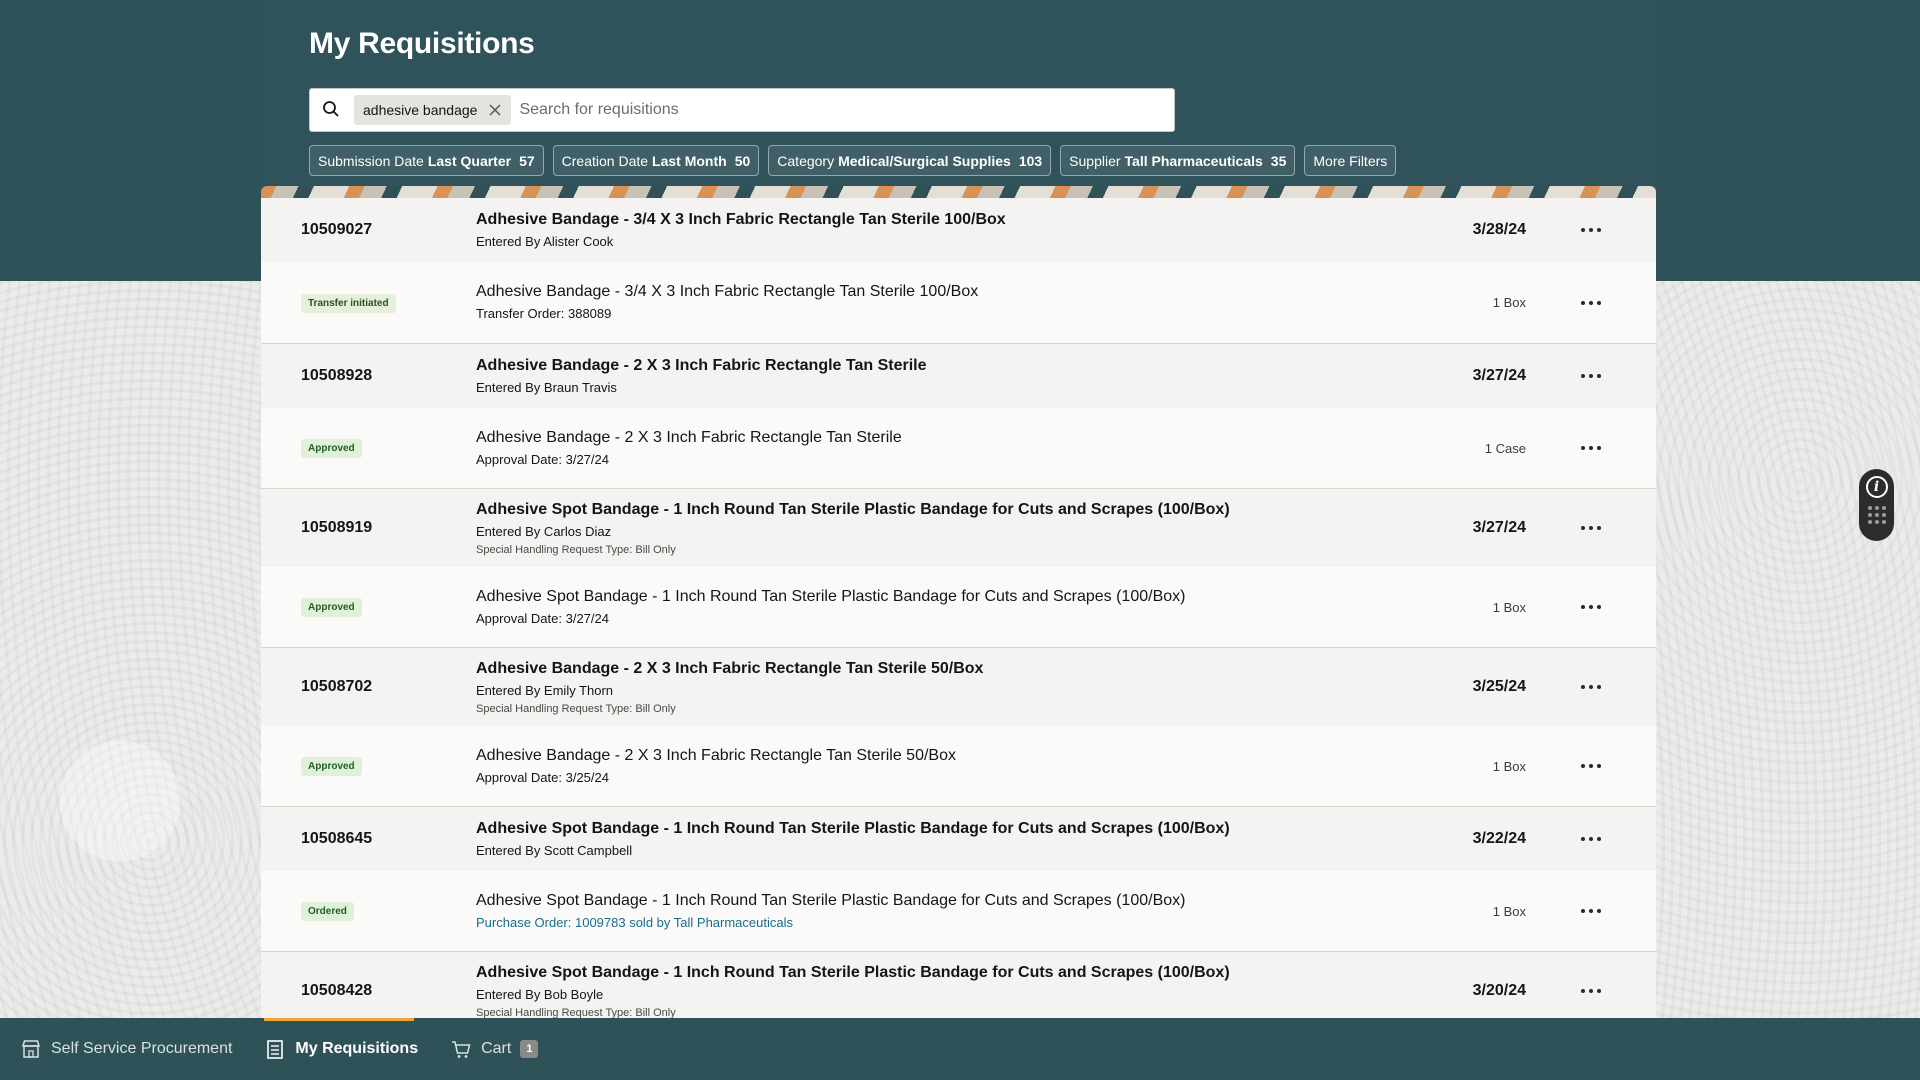 Image resolution: width=1920 pixels, height=1080 pixels. I want to click on search-icon, so click(332, 110).